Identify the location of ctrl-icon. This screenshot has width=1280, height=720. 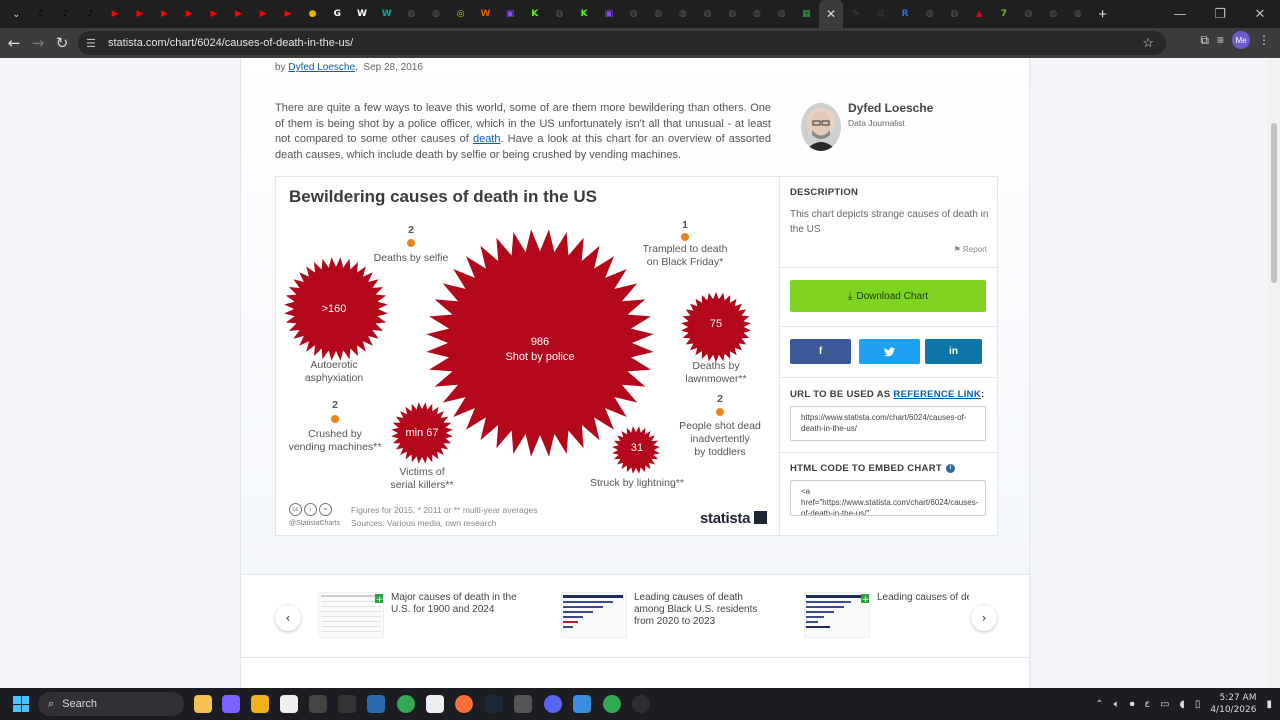
(318, 704).